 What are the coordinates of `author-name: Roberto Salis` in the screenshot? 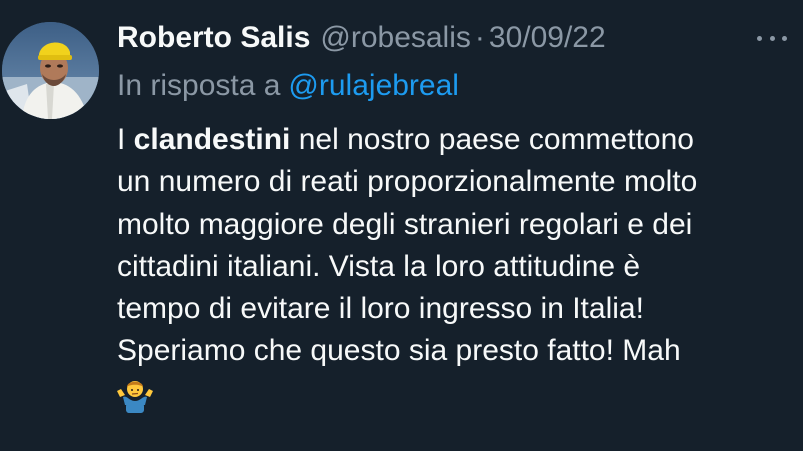 It's located at (213, 38).